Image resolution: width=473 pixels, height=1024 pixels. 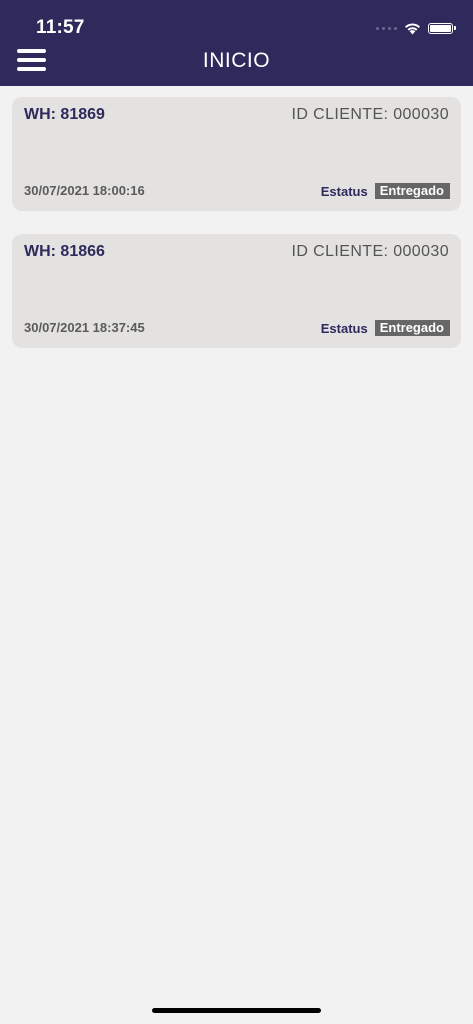 What do you see at coordinates (236, 43) in the screenshot?
I see `app-header: 11:57 INICIO` at bounding box center [236, 43].